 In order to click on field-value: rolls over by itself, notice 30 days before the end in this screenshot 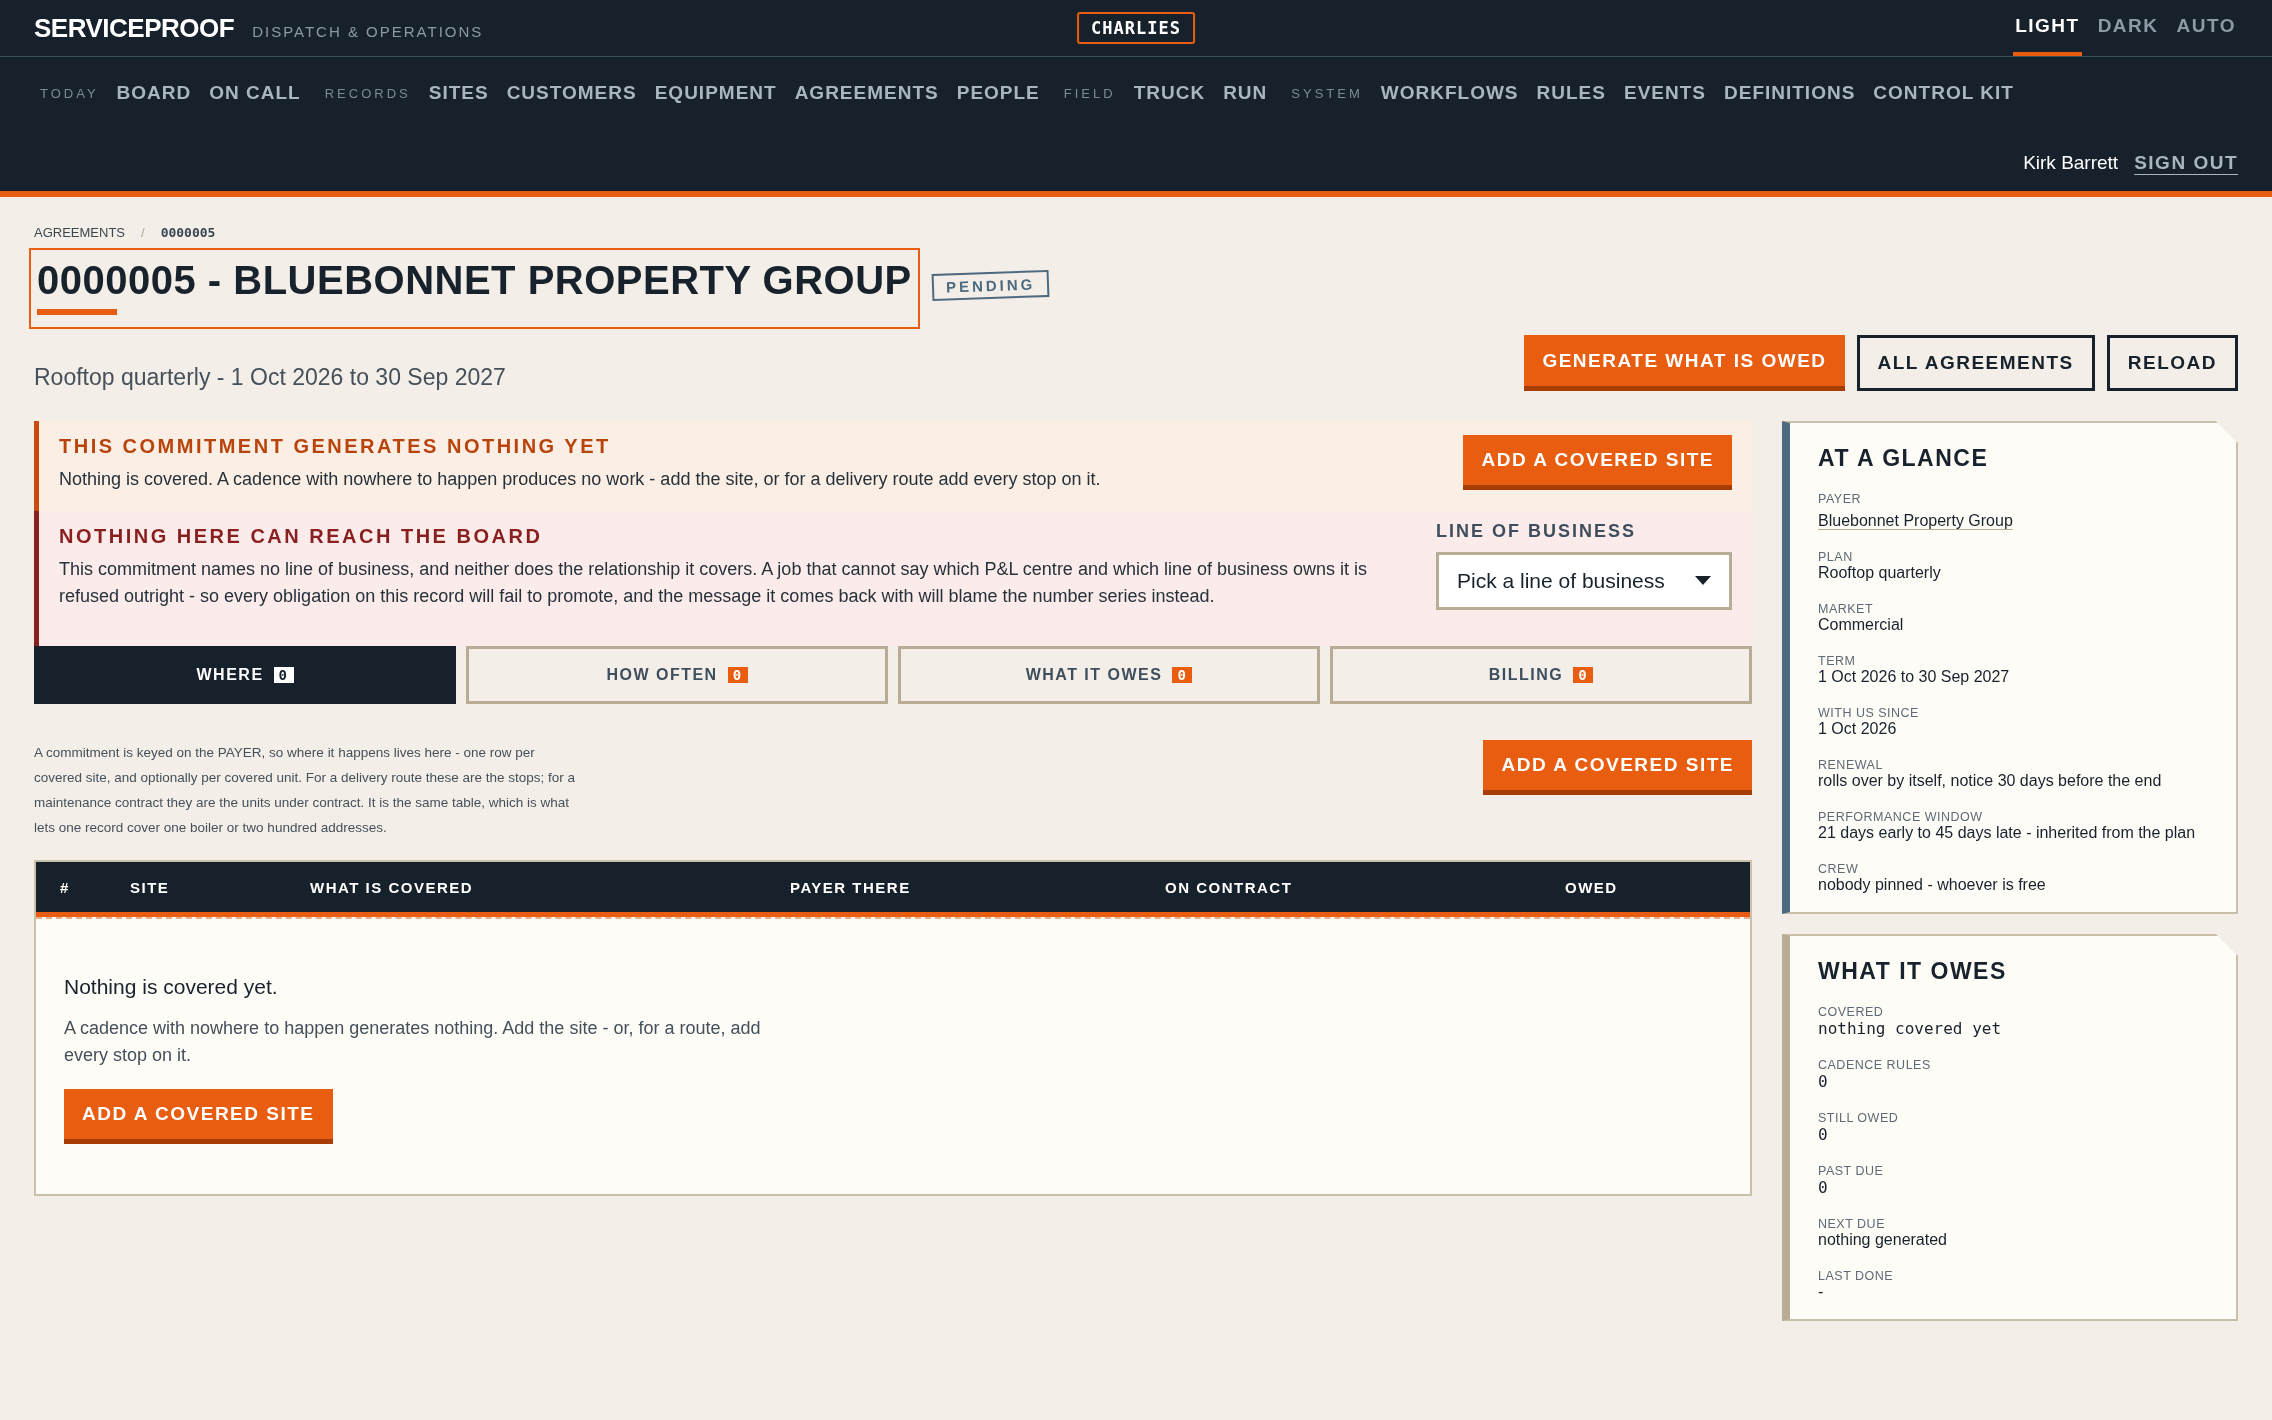, I will do `click(1990, 780)`.